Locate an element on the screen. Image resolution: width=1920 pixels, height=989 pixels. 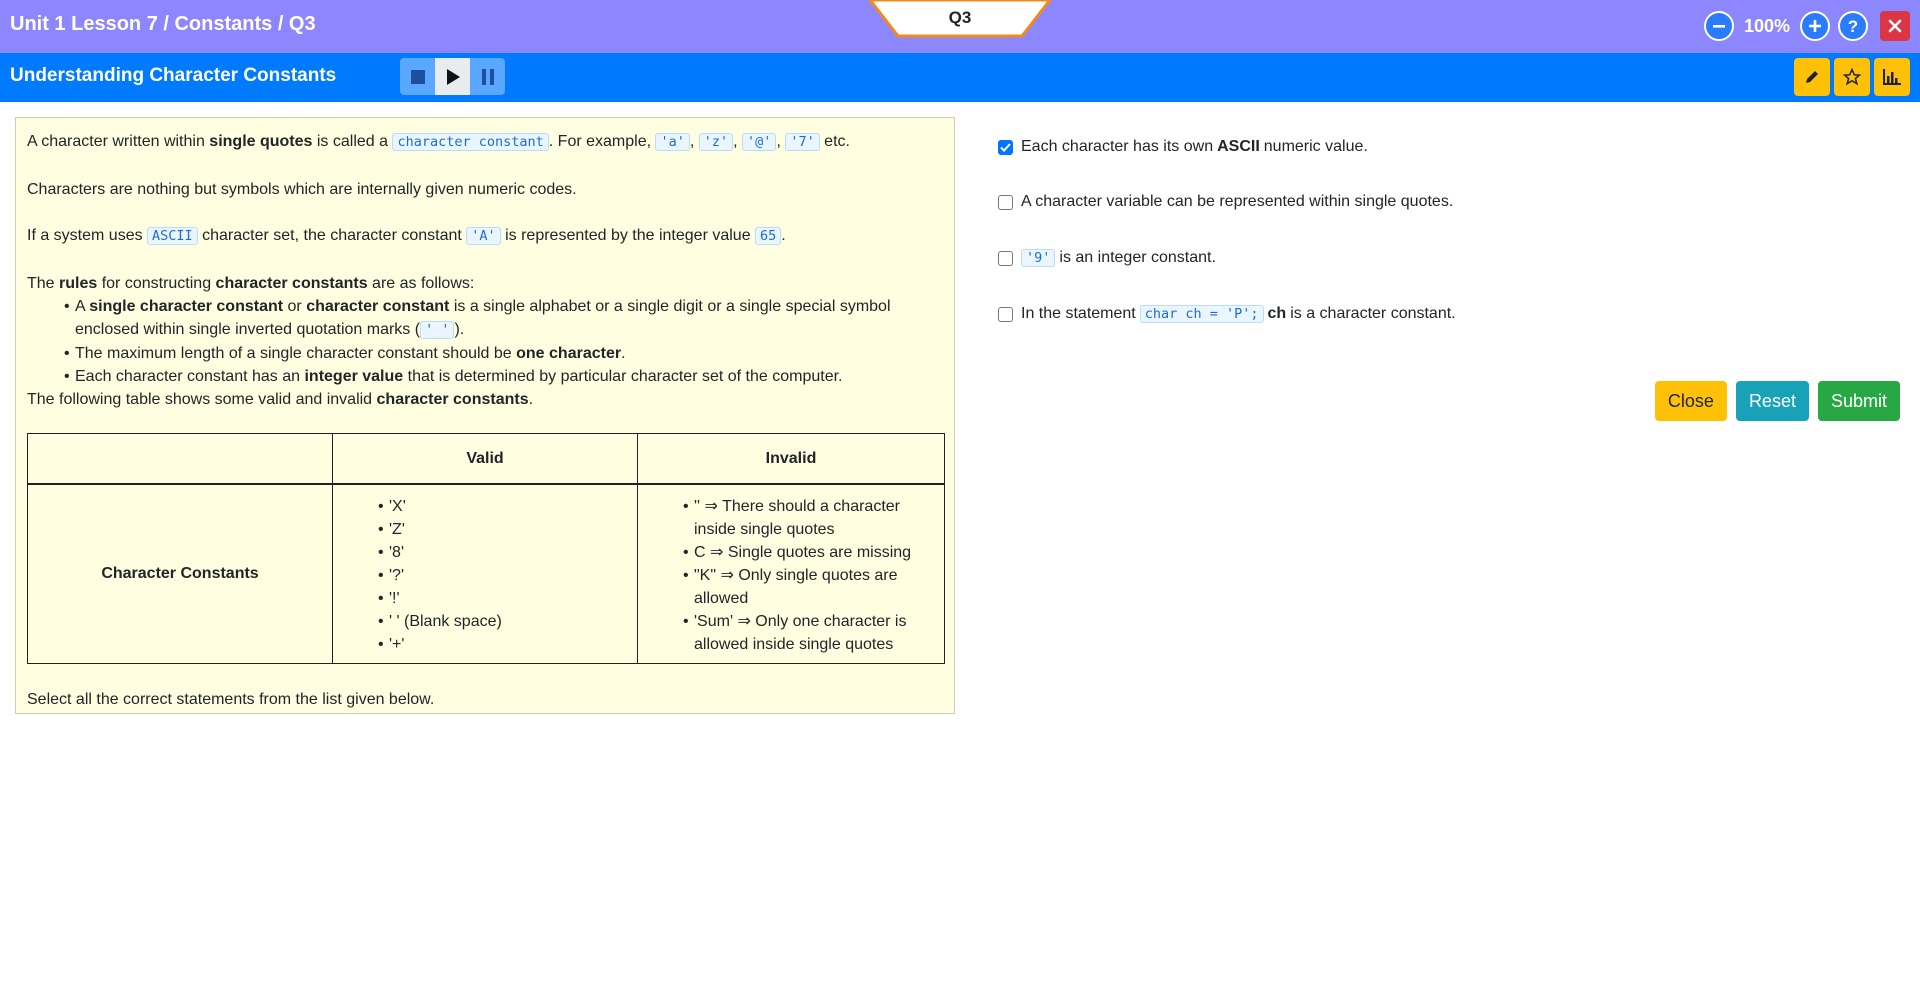
action-buttons: Close Reset Submit is located at coordinates (1777, 401).